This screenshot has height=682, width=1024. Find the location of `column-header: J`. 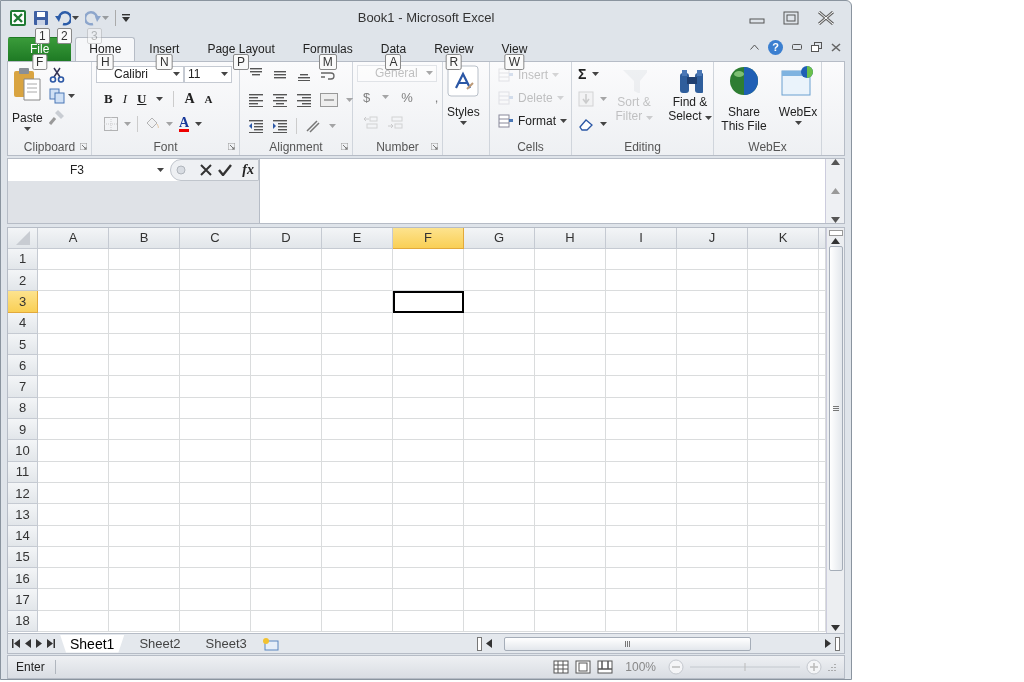

column-header: J is located at coordinates (712, 238).